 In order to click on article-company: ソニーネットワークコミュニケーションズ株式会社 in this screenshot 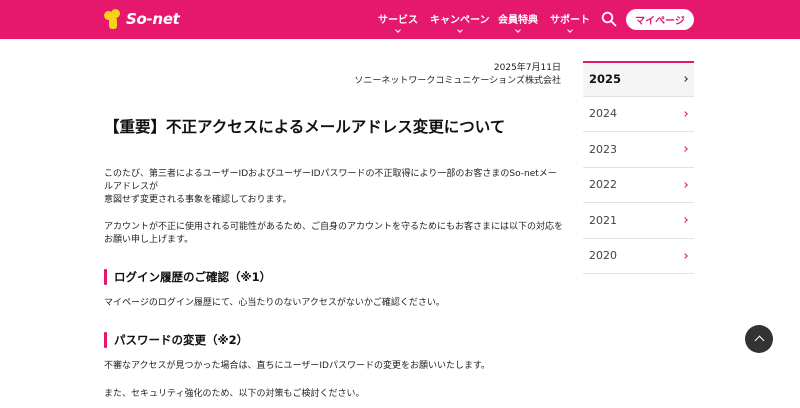, I will do `click(457, 81)`.